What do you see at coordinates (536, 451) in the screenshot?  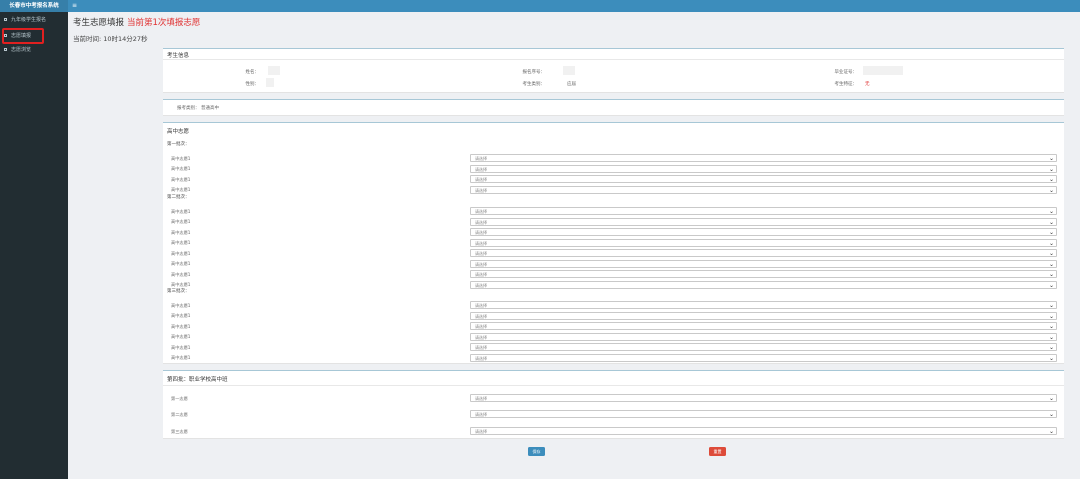 I see `save-button: 保存` at bounding box center [536, 451].